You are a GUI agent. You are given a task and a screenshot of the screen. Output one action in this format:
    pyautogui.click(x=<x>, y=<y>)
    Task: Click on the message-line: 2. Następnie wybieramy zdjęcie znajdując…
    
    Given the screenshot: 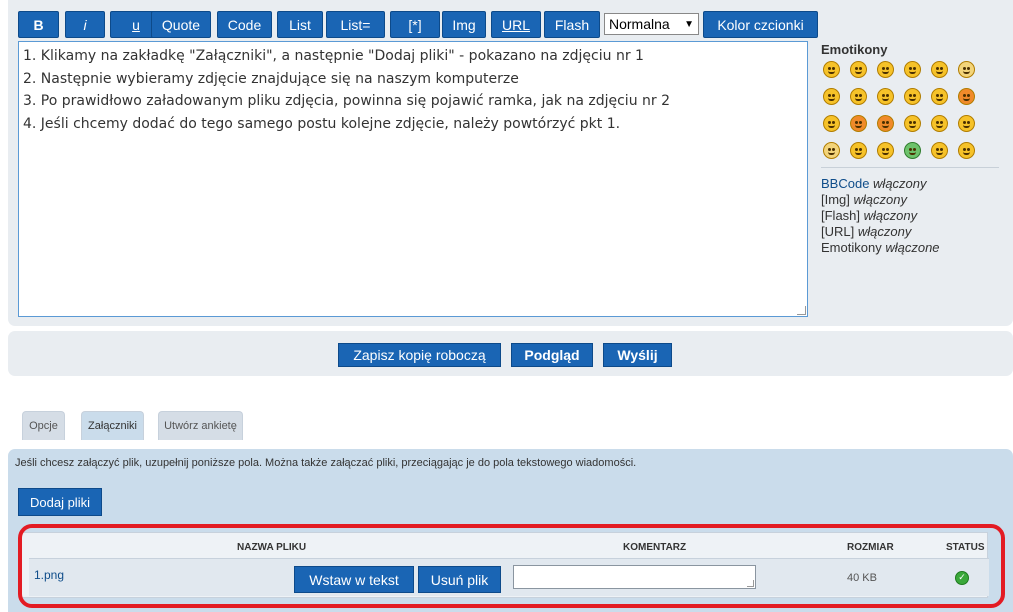 What is the action you would take?
    pyautogui.click(x=271, y=78)
    